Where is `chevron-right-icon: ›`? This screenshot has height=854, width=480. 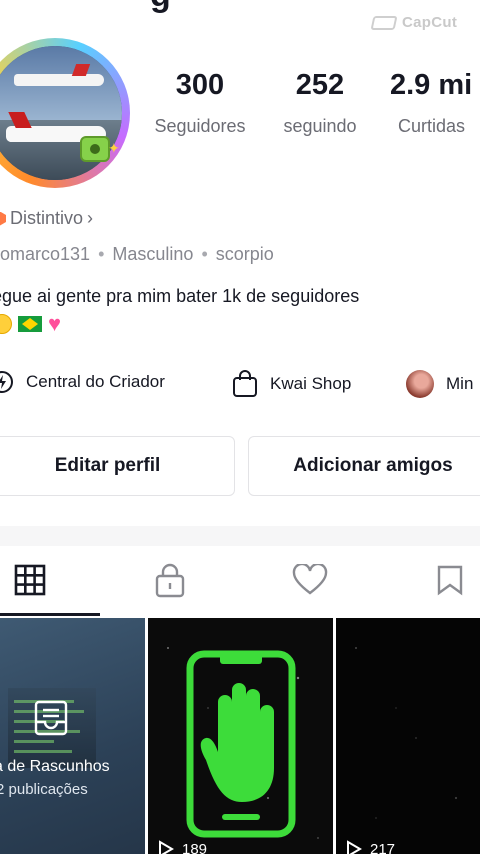
chevron-right-icon: › is located at coordinates (90, 218).